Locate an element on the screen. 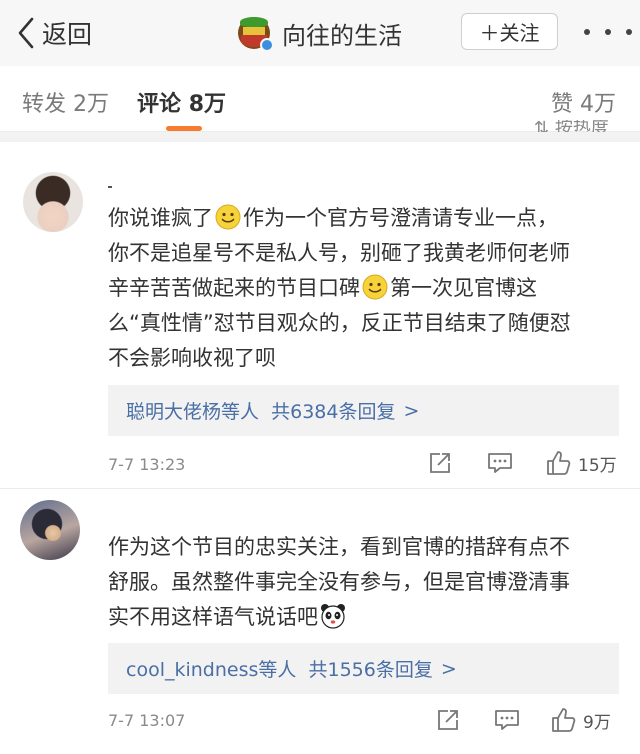  comment-text-line: 作为这个节目的忠实关注，看到官博的措辞有点不 is located at coordinates (339, 547).